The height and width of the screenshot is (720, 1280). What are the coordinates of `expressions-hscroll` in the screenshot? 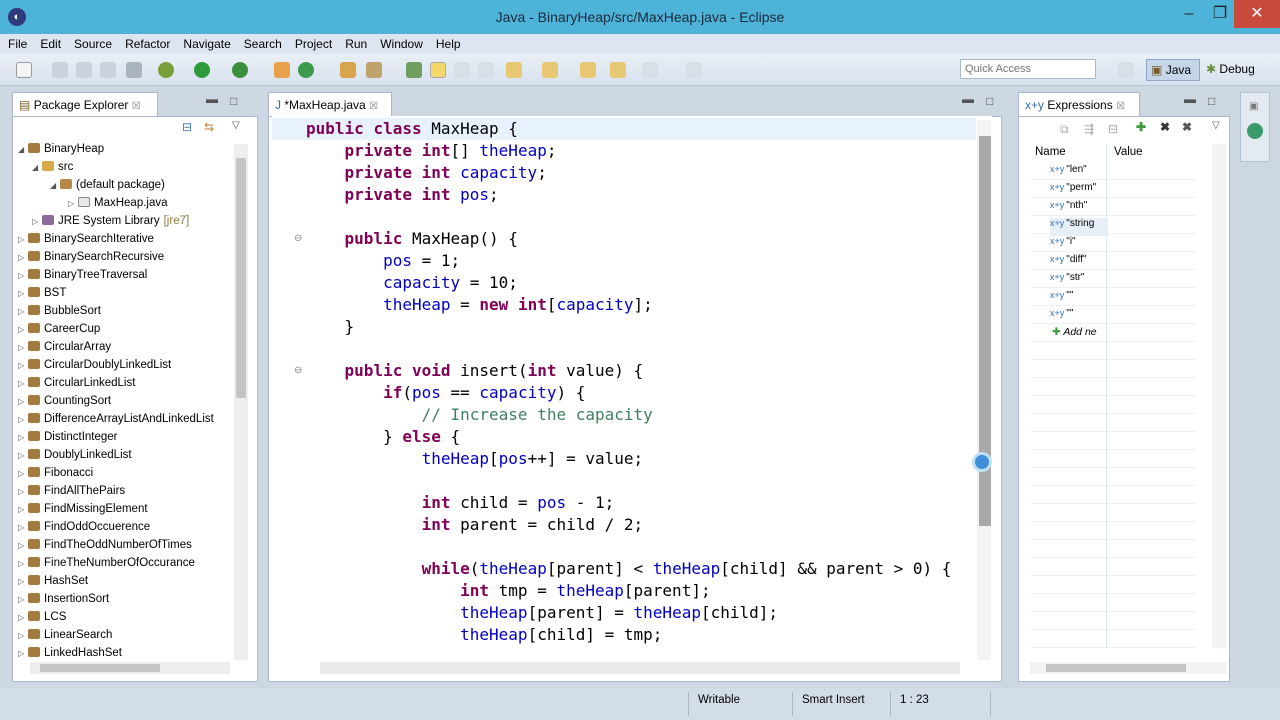 It's located at (1128, 668).